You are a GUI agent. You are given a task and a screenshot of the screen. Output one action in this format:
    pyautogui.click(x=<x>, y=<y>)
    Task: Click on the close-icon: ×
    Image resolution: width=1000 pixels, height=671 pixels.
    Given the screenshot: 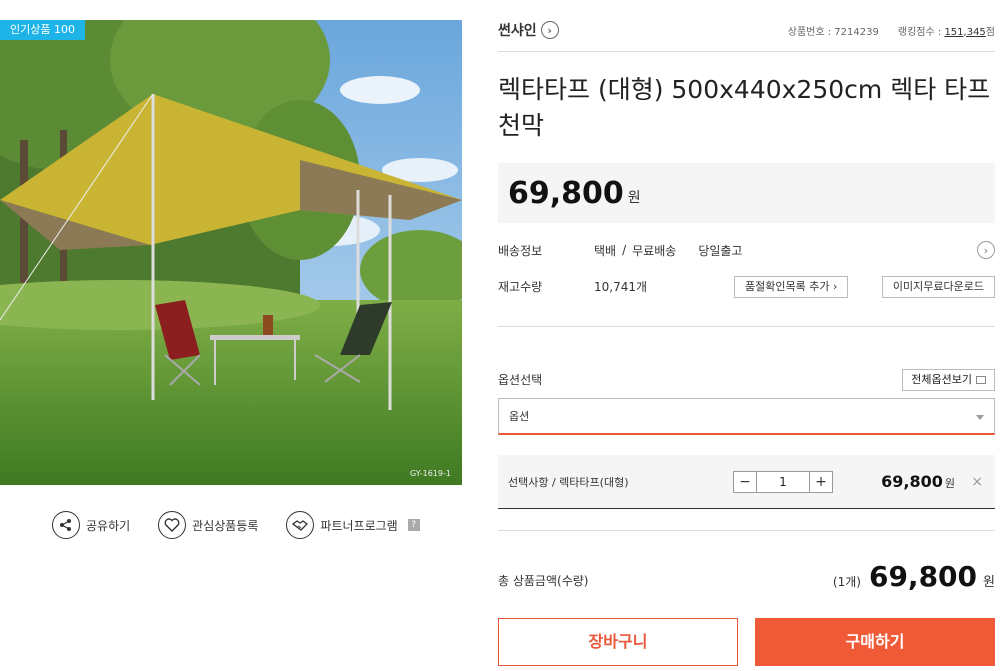 What is the action you would take?
    pyautogui.click(x=977, y=482)
    